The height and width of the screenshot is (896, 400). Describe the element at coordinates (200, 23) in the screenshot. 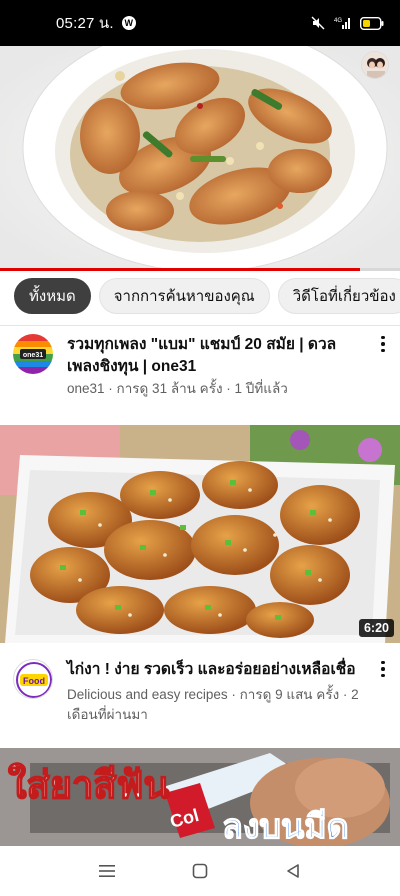

I see `status-bar: 05:27 น. W 4G` at that location.